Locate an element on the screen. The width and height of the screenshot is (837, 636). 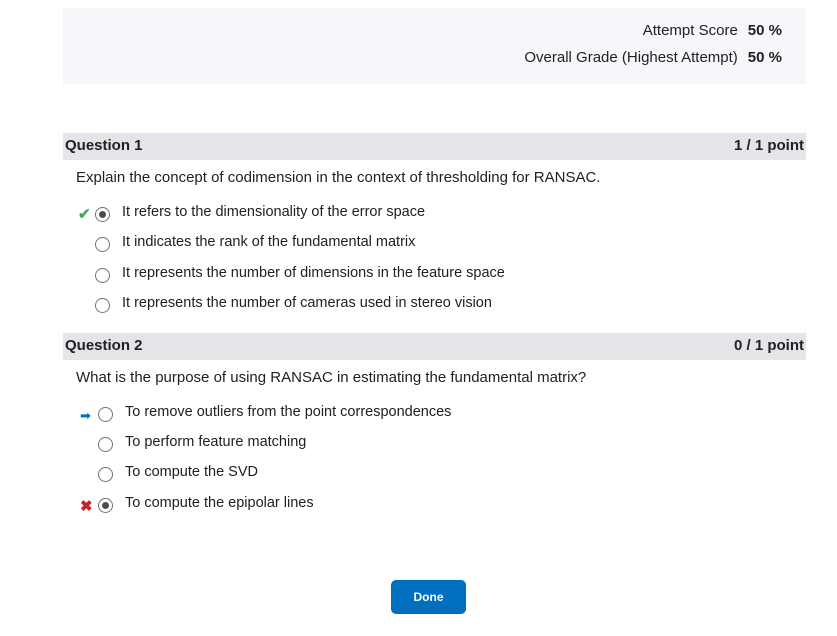
overall-grade-row: Overall Grade (Highest Attempt) 50 % is located at coordinates (653, 57).